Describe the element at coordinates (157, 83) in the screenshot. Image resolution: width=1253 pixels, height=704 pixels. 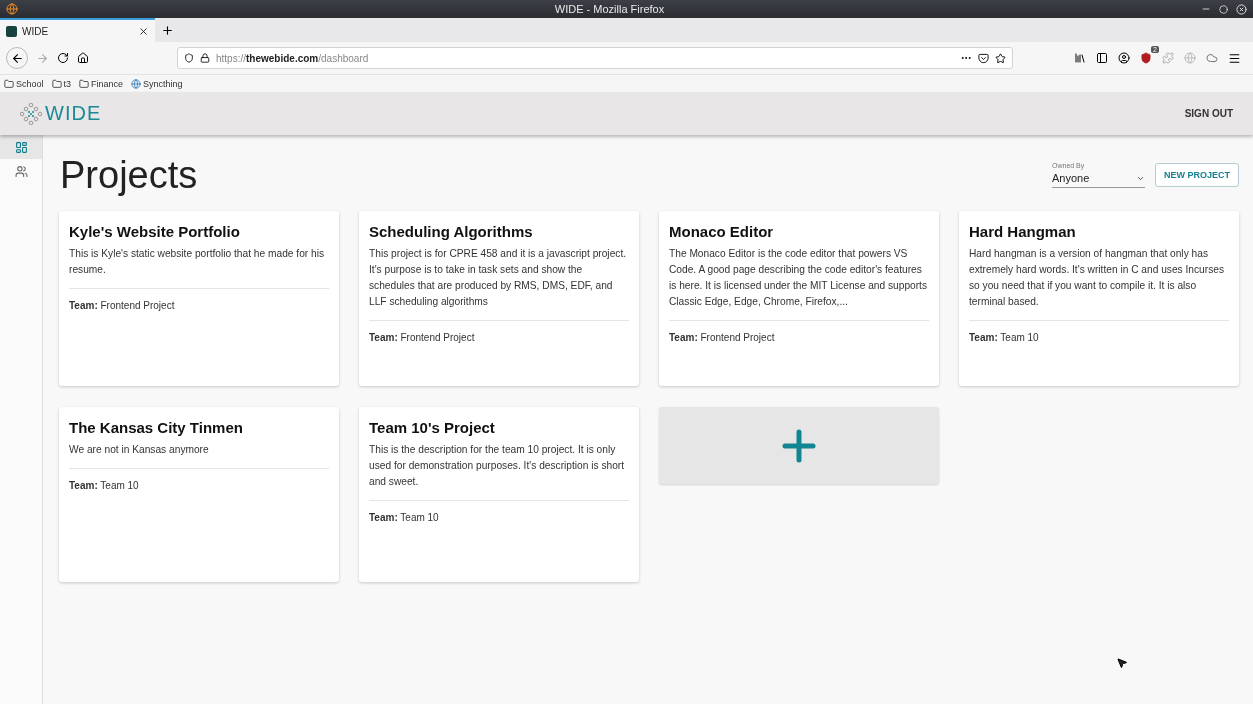
I see `bookmark-link: Syncthing` at that location.